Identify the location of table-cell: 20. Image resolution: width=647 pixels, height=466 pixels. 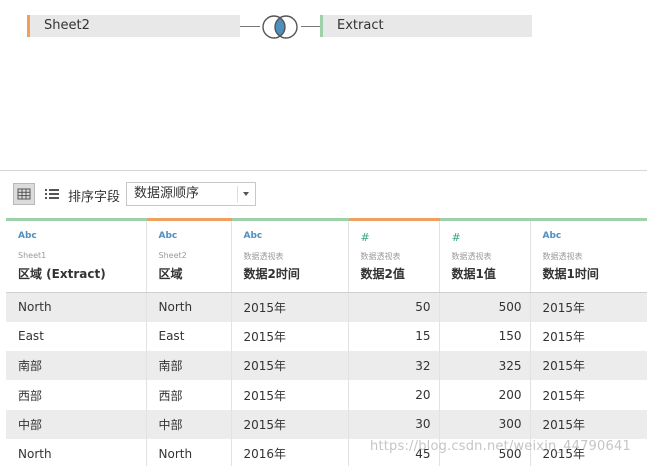
(394, 395).